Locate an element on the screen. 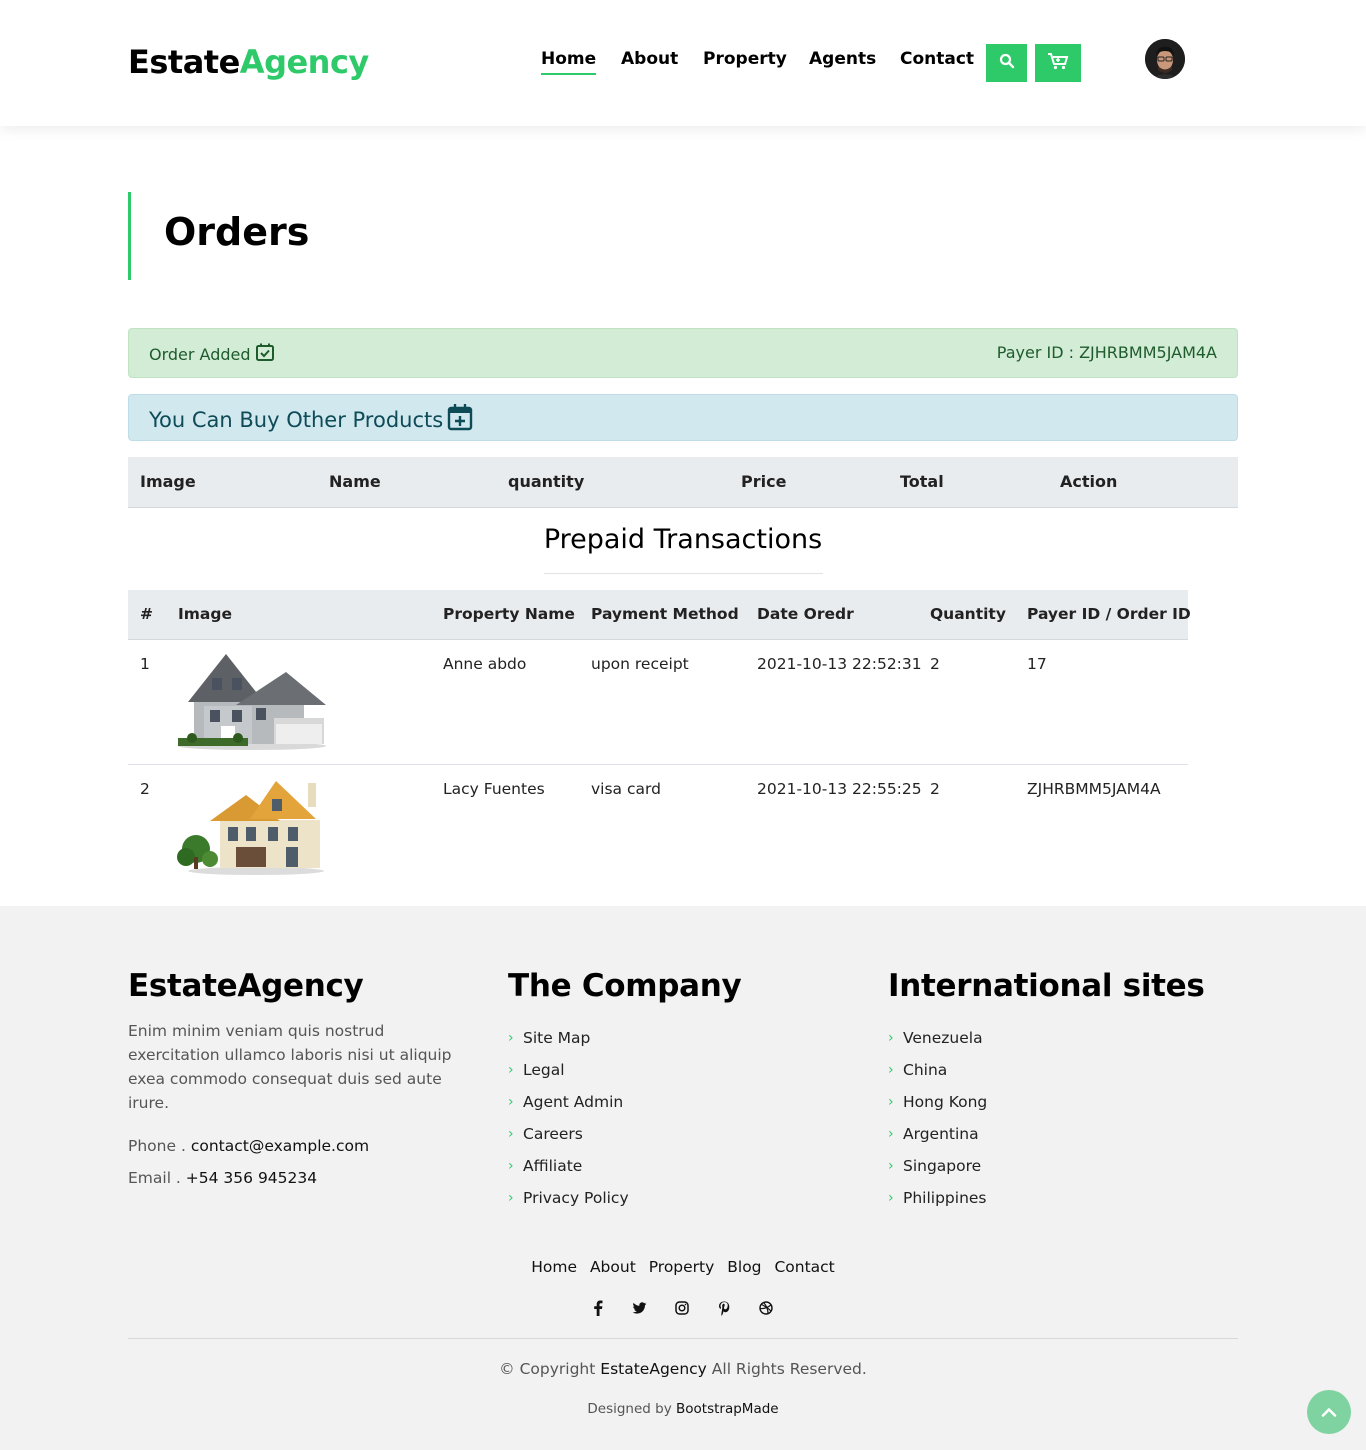 The image size is (1366, 1450). quantity: 2 is located at coordinates (935, 664).